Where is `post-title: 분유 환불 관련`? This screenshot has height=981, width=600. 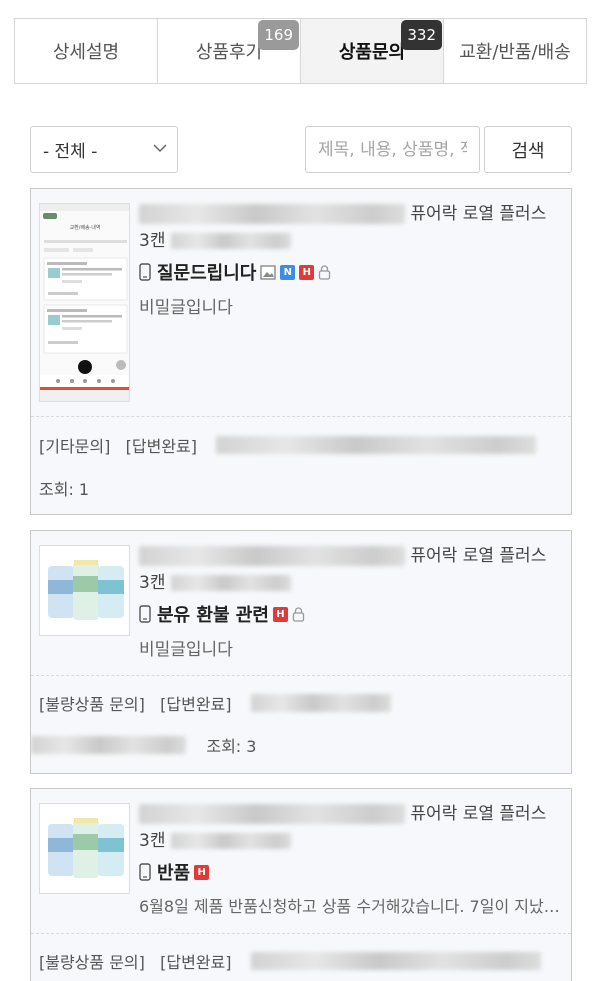
post-title: 분유 환불 관련 is located at coordinates (213, 614).